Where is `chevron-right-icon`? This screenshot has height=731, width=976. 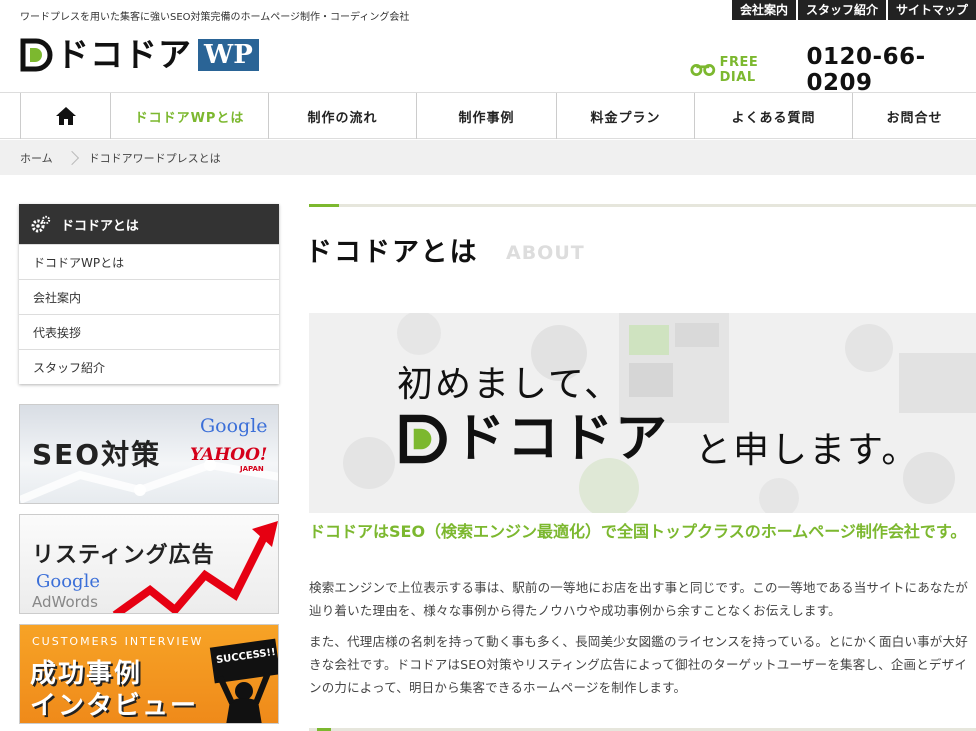 chevron-right-icon is located at coordinates (71, 157).